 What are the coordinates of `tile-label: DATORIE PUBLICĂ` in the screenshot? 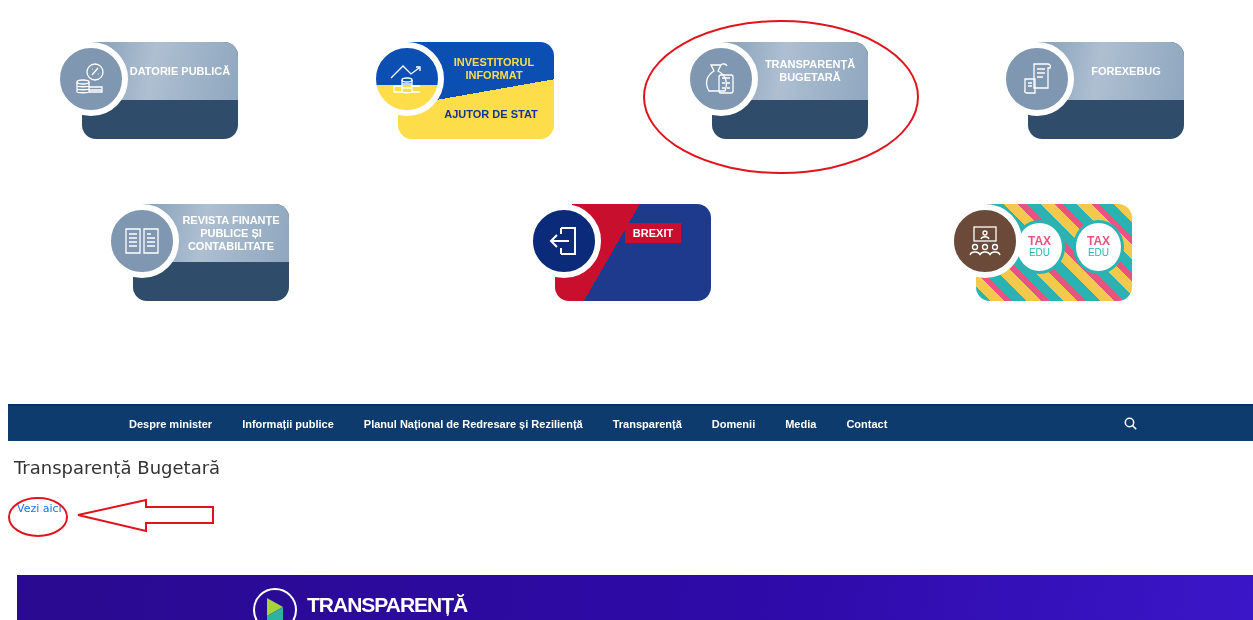 It's located at (180, 71).